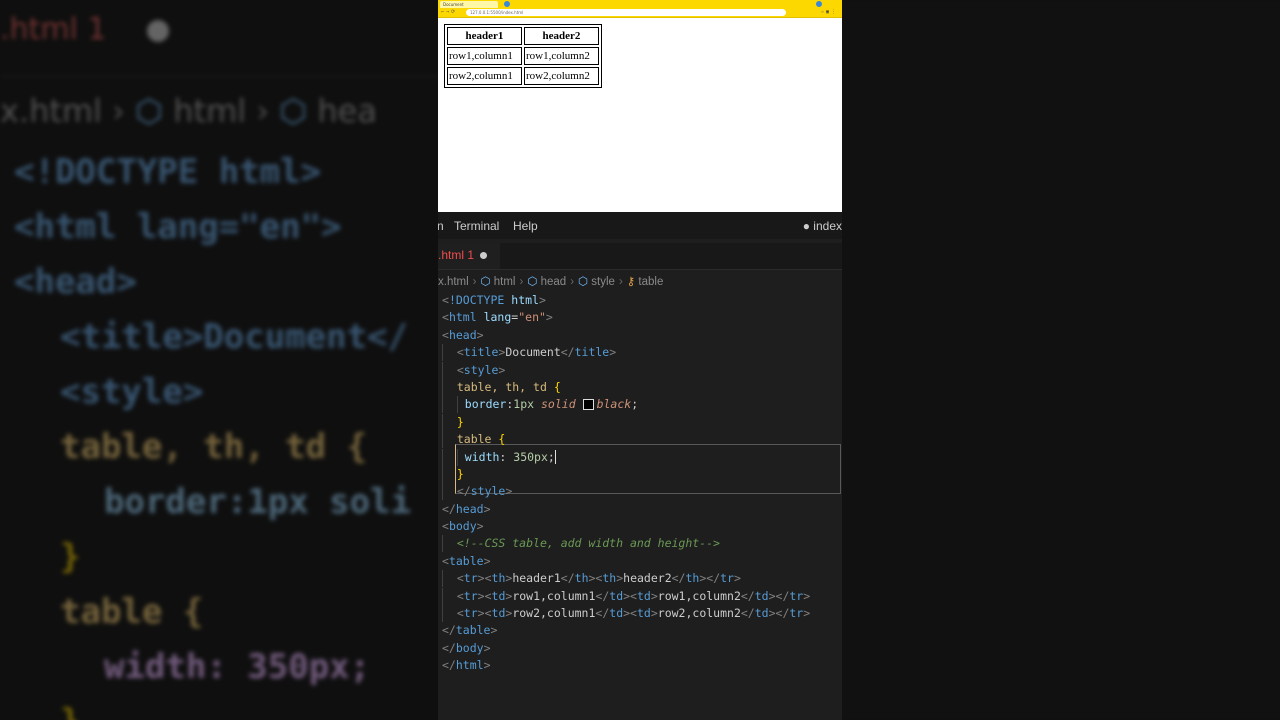 Image resolution: width=1280 pixels, height=720 pixels. What do you see at coordinates (555, 457) in the screenshot?
I see `text-cursor` at bounding box center [555, 457].